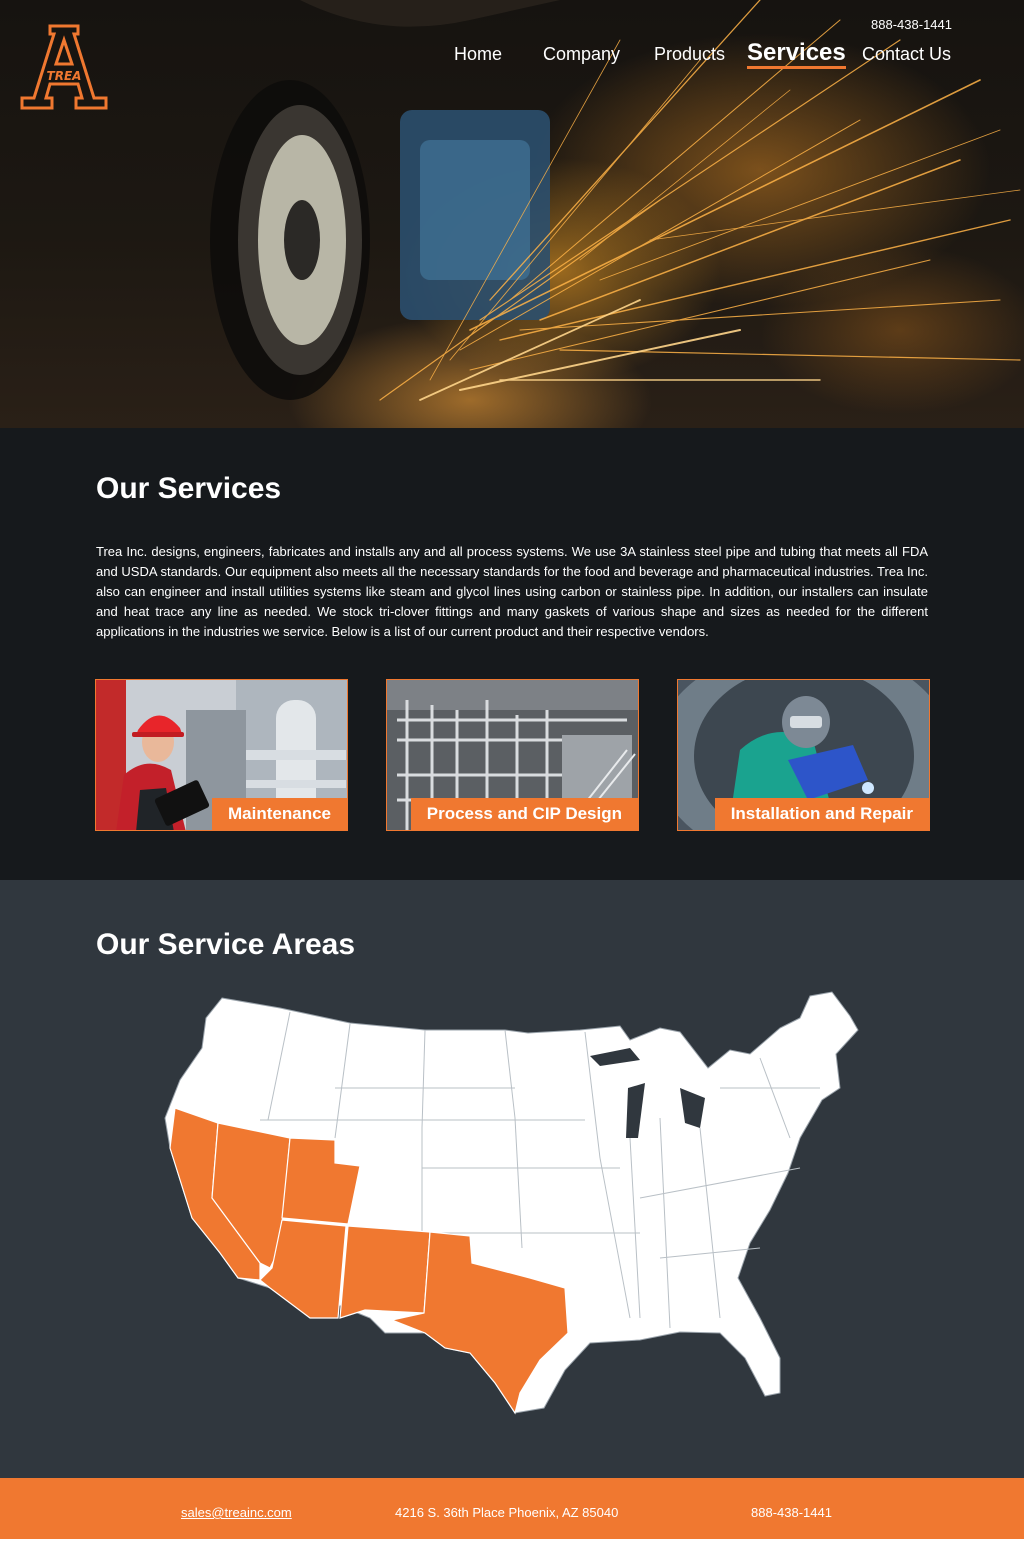  What do you see at coordinates (524, 814) in the screenshot?
I see `card-label-process-cip-design: Process and CIP Design` at bounding box center [524, 814].